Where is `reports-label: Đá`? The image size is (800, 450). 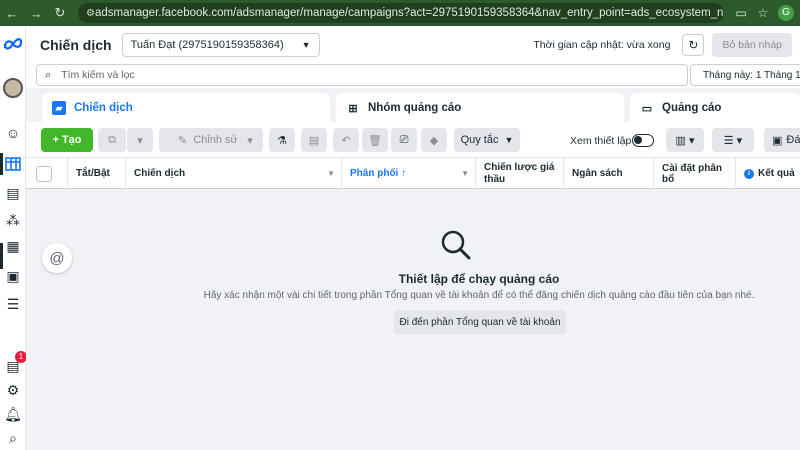 reports-label: Đá is located at coordinates (793, 140).